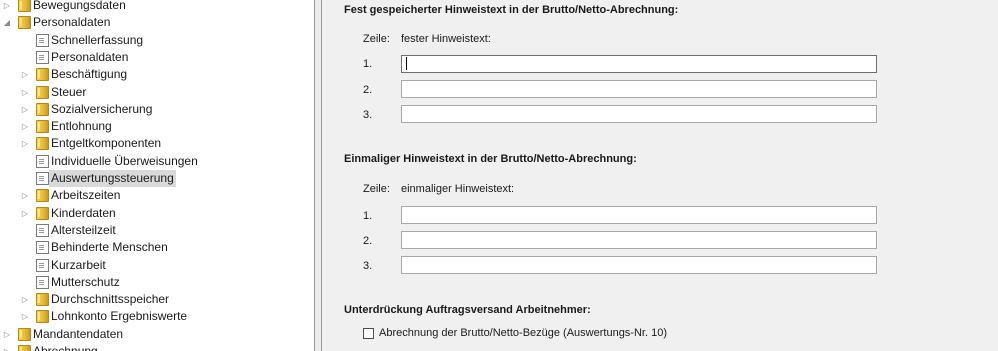 This screenshot has width=998, height=351. I want to click on tree-item: Altersteilzeit, so click(157, 230).